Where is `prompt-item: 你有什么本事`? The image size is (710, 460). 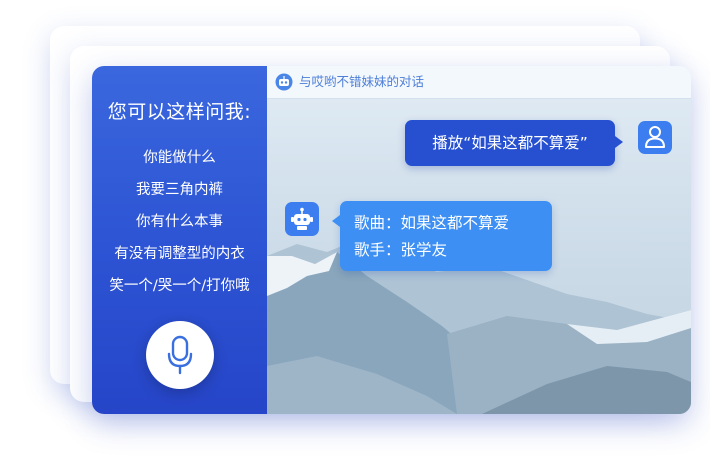
prompt-item: 你有什么本事 is located at coordinates (179, 222).